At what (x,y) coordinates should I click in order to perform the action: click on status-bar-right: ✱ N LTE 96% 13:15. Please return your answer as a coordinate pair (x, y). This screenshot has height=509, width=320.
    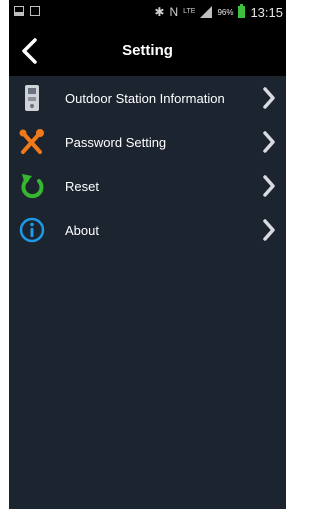
    Looking at the image, I should click on (218, 12).